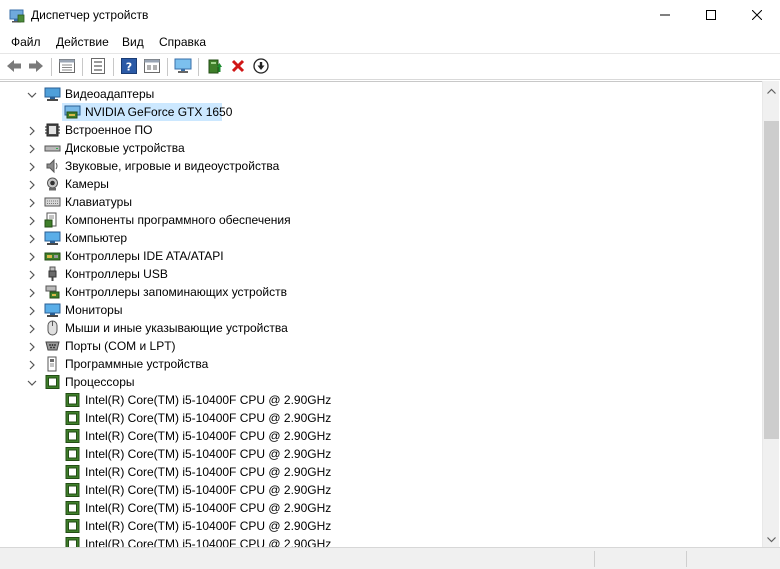  What do you see at coordinates (381, 220) in the screenshot?
I see `tree-category-row: Компоненты программного обеспечения` at bounding box center [381, 220].